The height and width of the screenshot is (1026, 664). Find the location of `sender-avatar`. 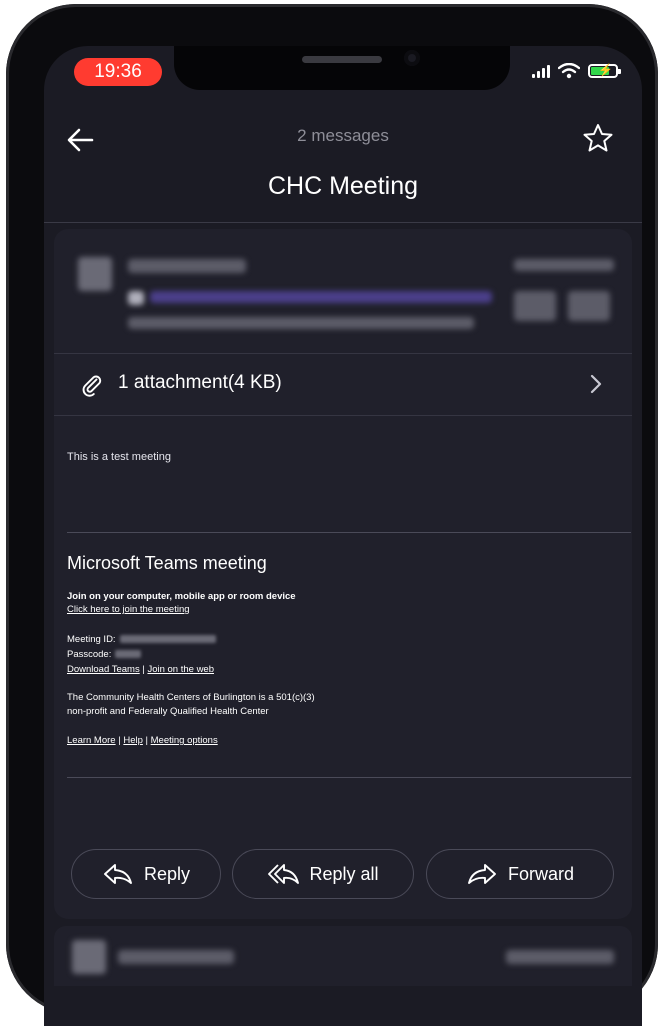

sender-avatar is located at coordinates (95, 274).